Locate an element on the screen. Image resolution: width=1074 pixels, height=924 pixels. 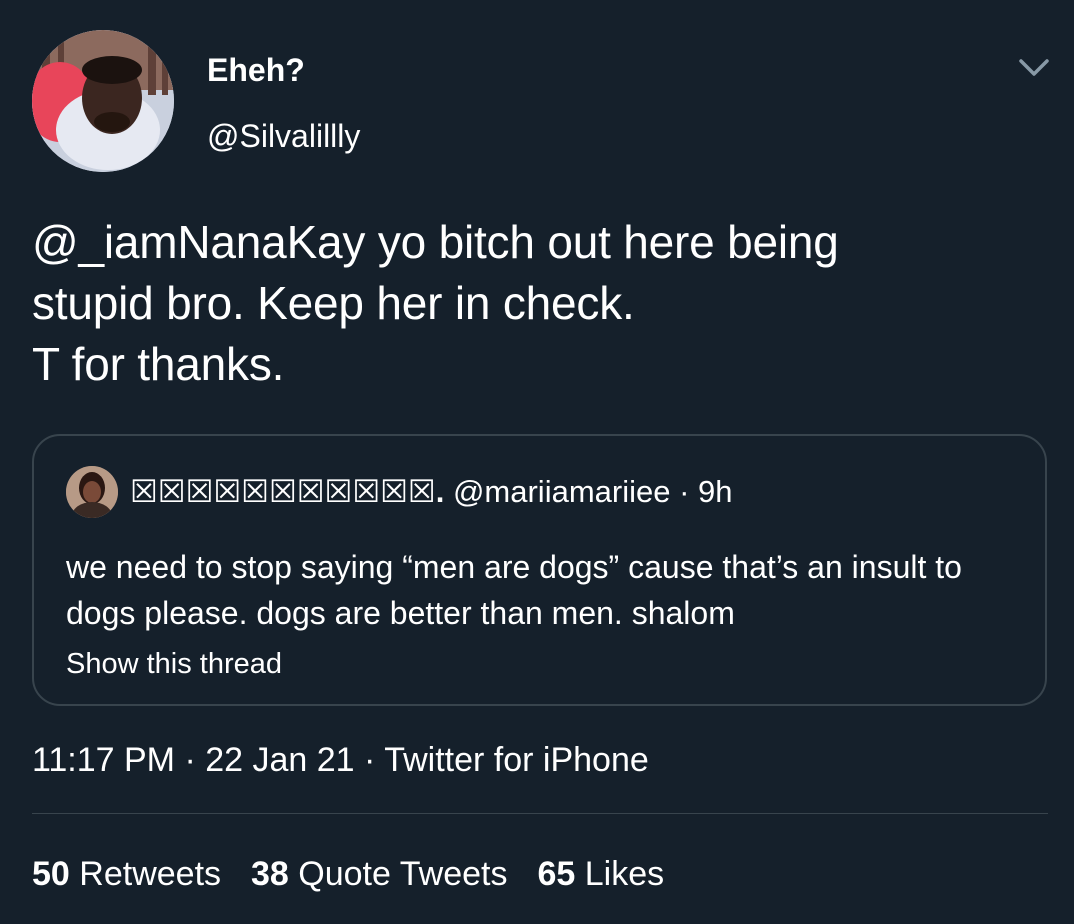
quoted-tweet-header: ☒☒☒☒☒☒☒☒☒☒☒. @mariiamariiee · 9h is located at coordinates (431, 492).